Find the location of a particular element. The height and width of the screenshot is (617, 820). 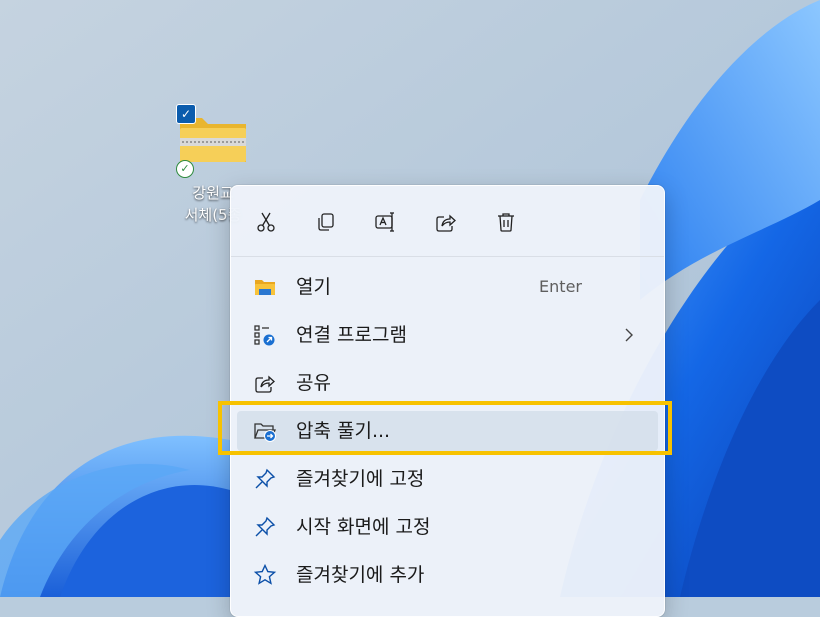

cut-button is located at coordinates (266, 222).